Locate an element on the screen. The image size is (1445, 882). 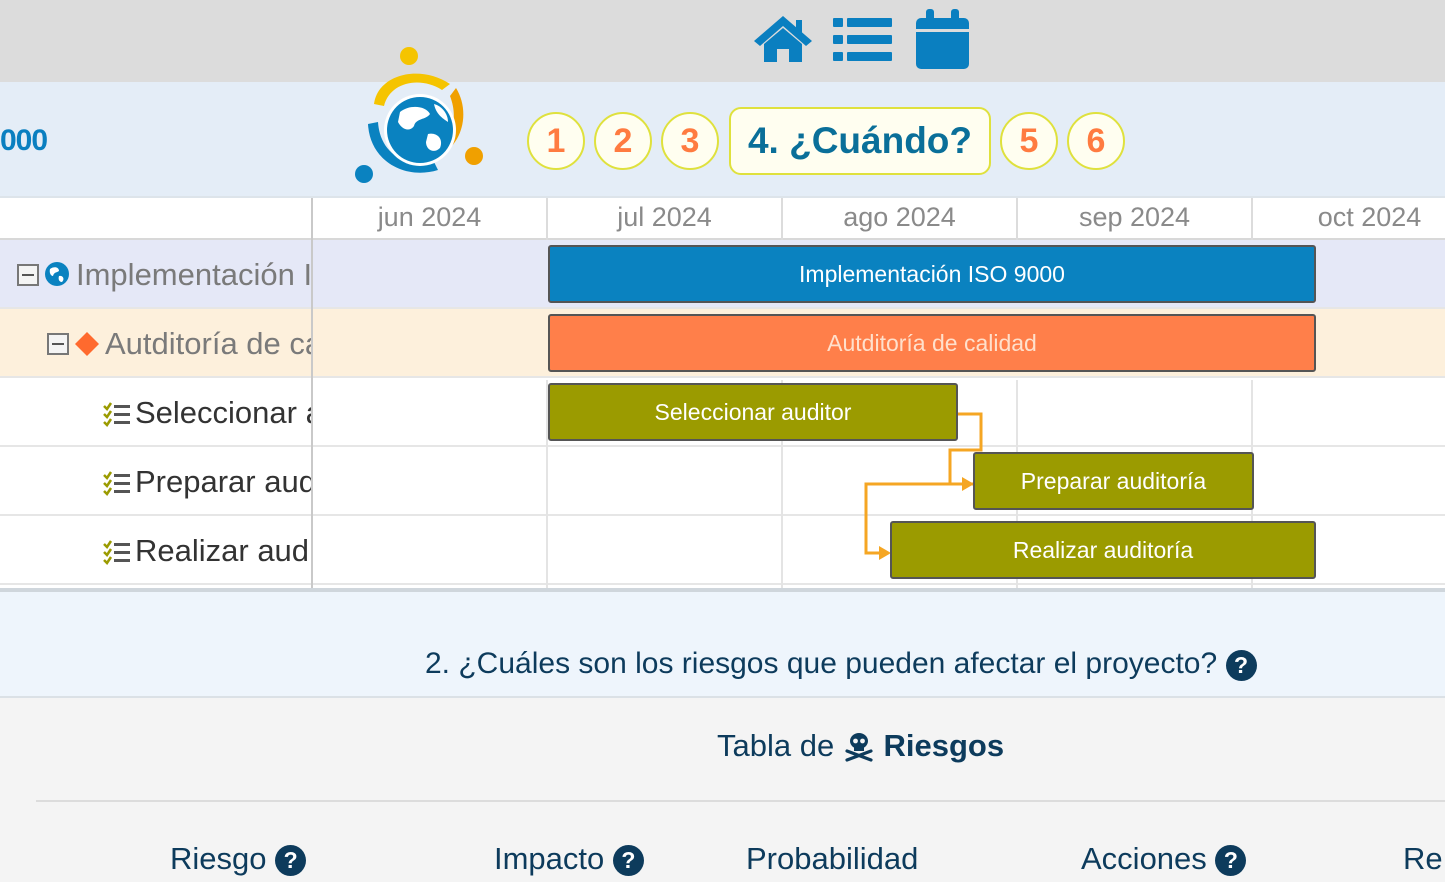
column-header-impacto: Impacto ? is located at coordinates (569, 859).